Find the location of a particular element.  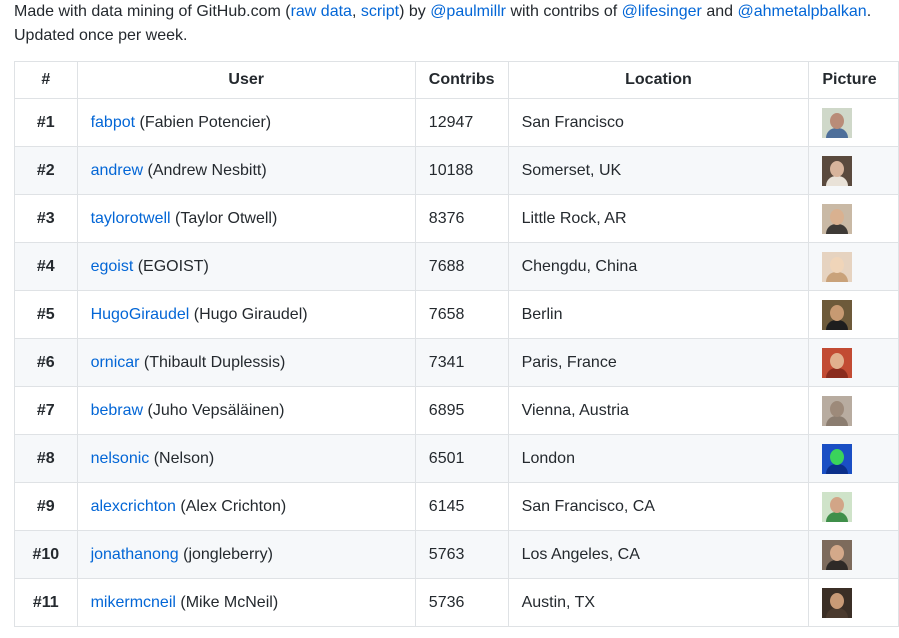

intro-and: and is located at coordinates (719, 11).